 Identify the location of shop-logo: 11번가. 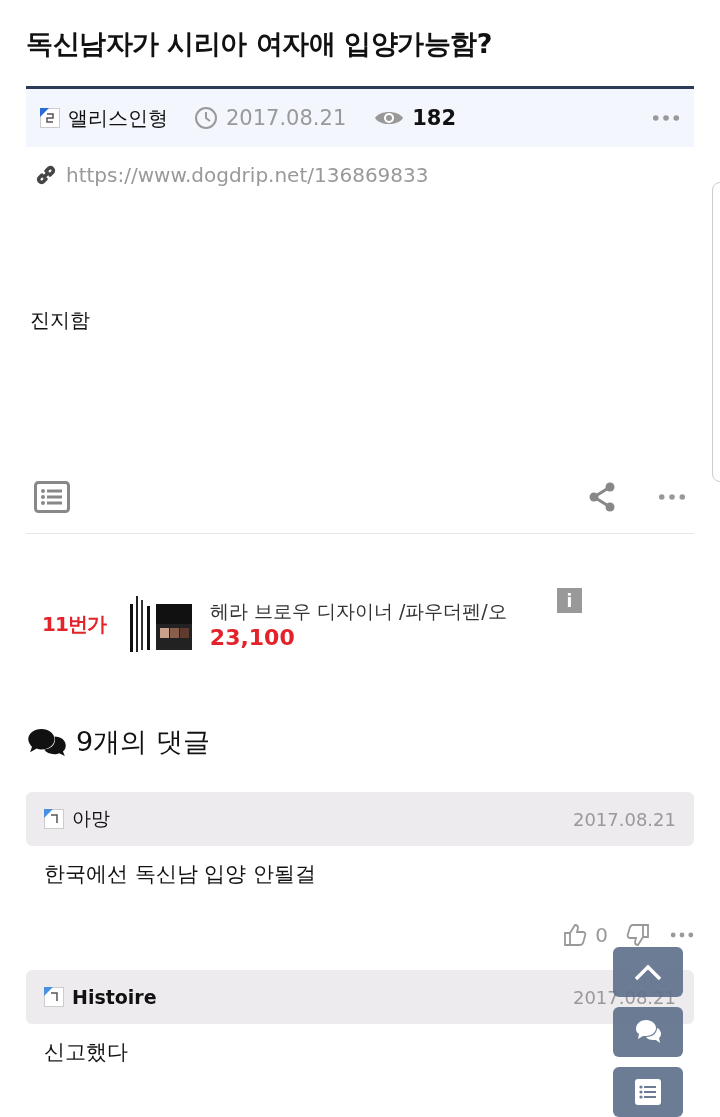
(74, 624).